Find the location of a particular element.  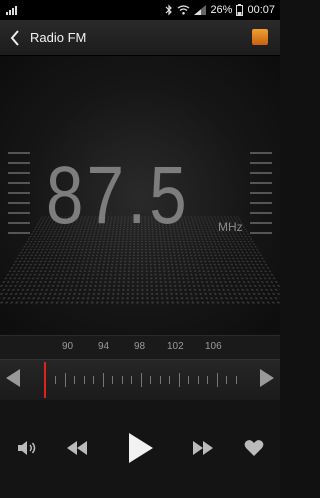

volume-button is located at coordinates (27, 448).